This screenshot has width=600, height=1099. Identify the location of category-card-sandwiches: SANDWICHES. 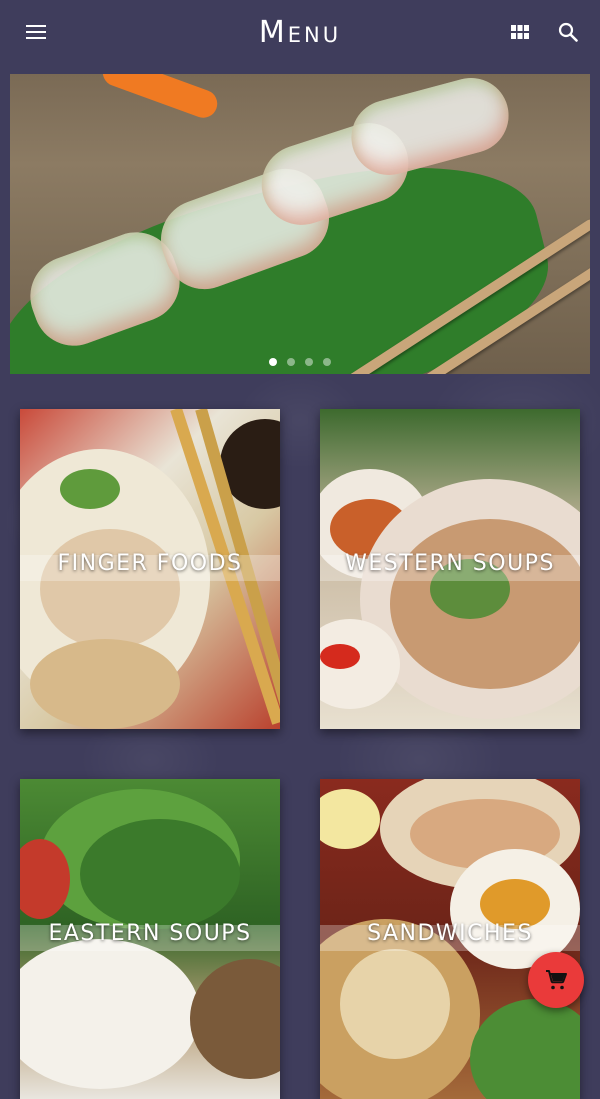
(450, 939).